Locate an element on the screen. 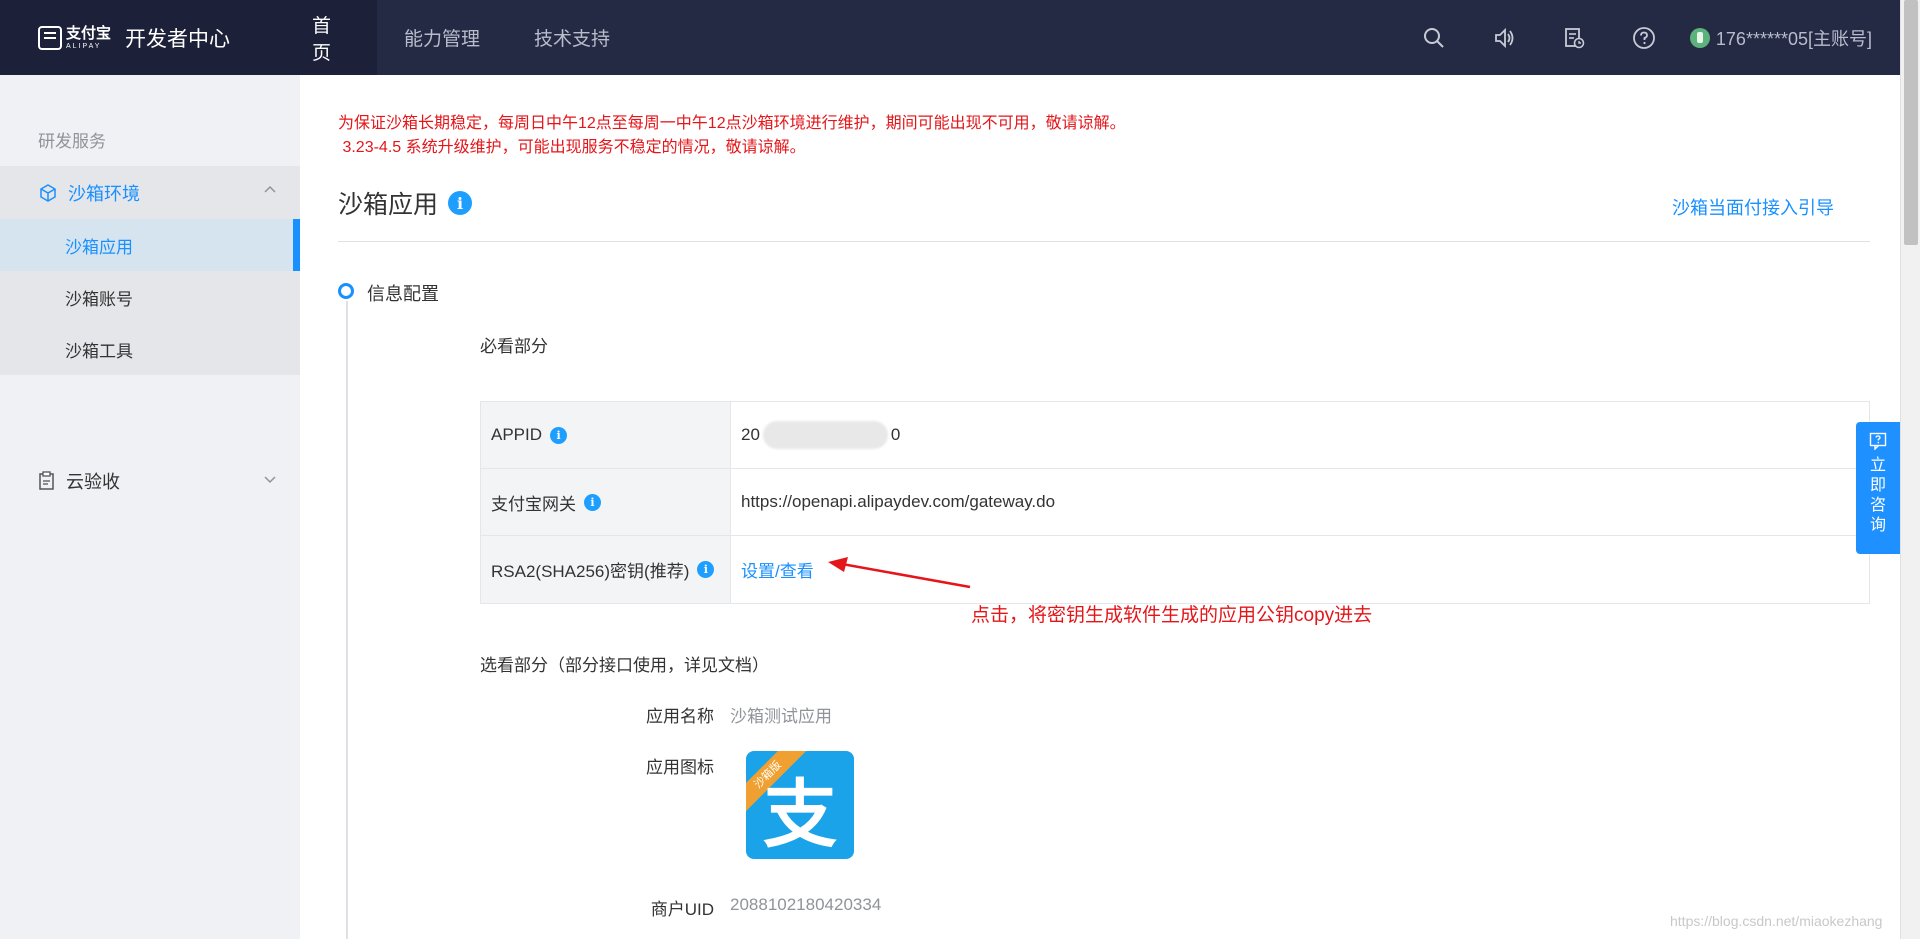  annotation-arrow is located at coordinates (899, 573).